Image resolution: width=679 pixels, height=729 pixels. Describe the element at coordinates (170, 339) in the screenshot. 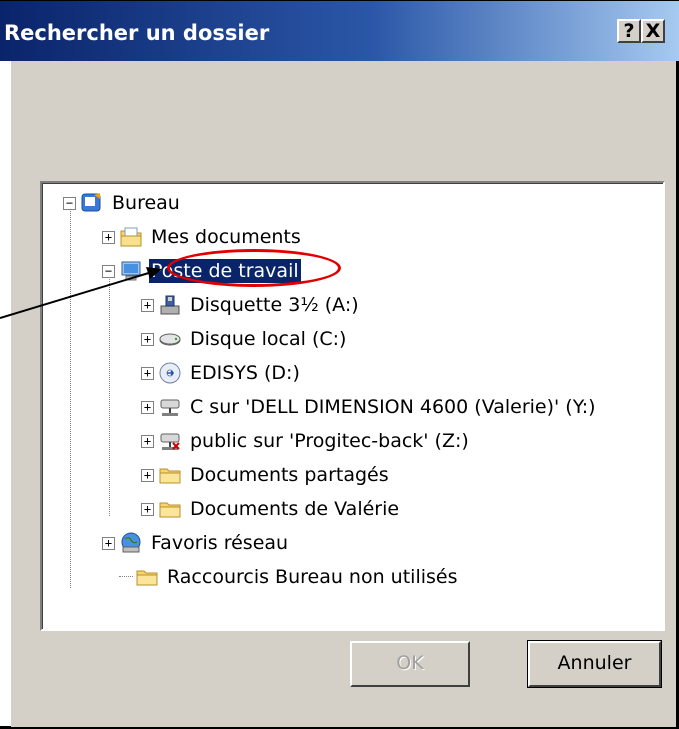

I see `hard-drive-icon` at that location.